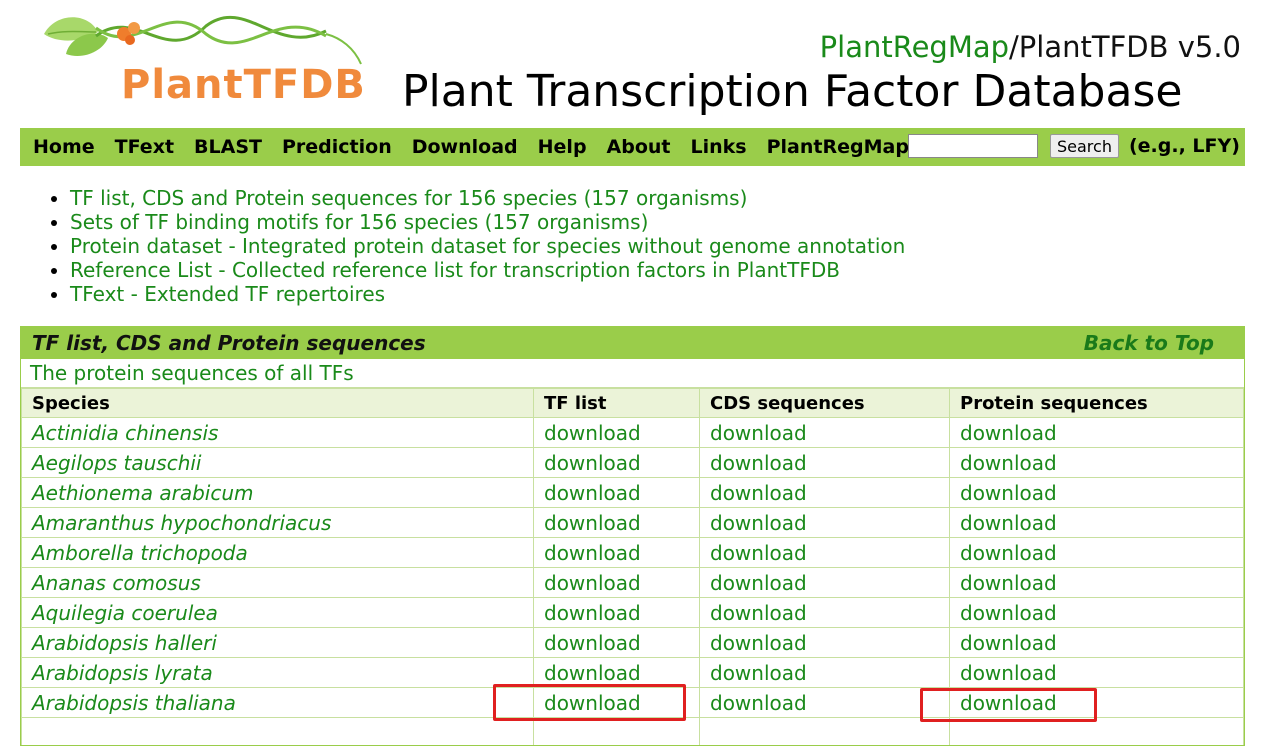  Describe the element at coordinates (229, 343) in the screenshot. I see `section-title: TF list, CDS and Protein sequences` at that location.